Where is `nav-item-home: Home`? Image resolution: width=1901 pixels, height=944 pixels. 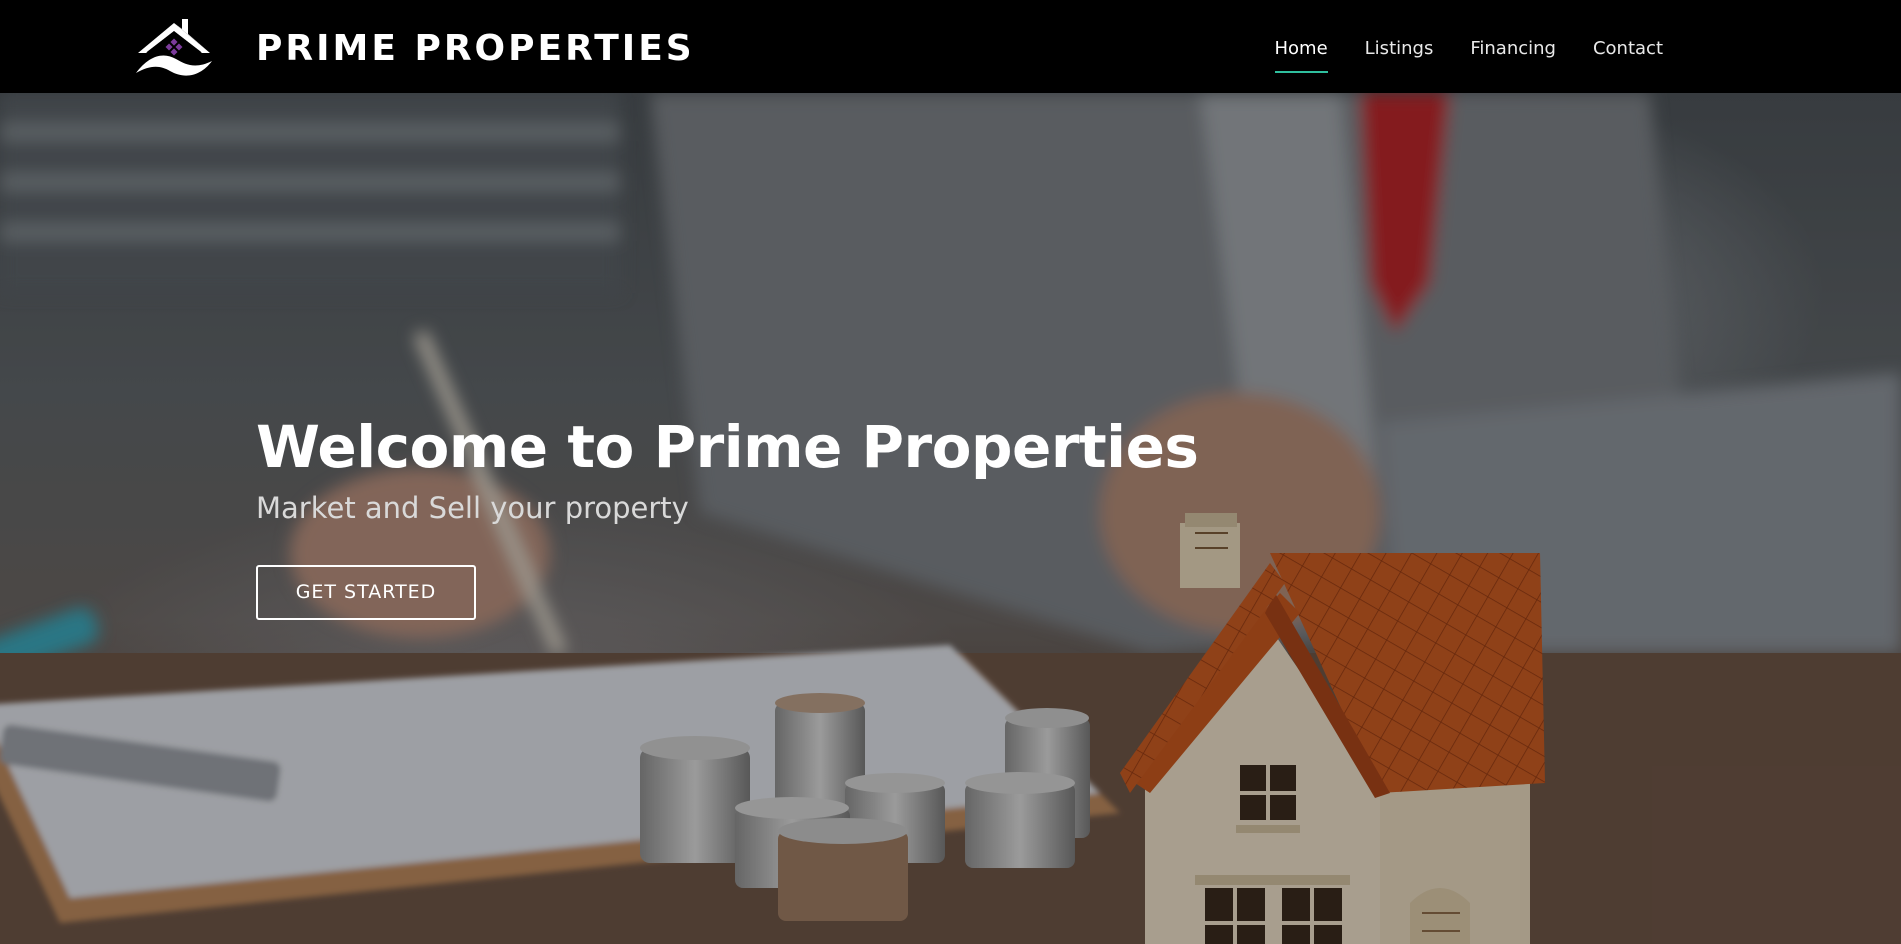 nav-item-home: Home is located at coordinates (1301, 52).